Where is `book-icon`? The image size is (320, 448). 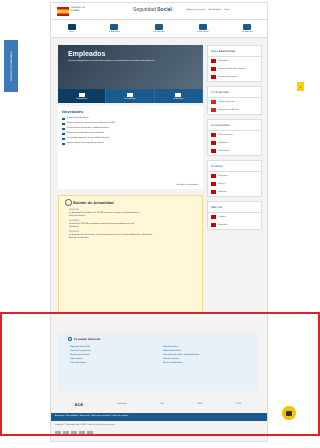
book-icon is located at coordinates (213, 151).